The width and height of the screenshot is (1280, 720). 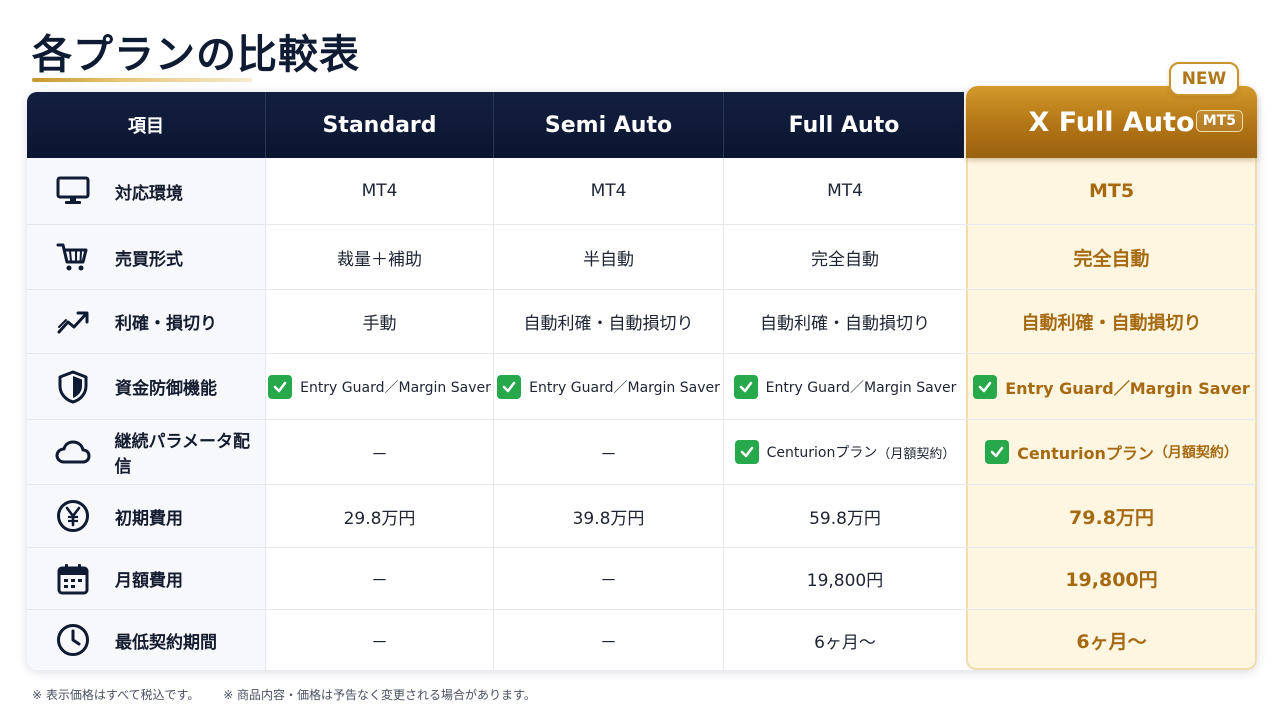 I want to click on table-row: 最低契約期間 － － 6ヶ月～ 6ヶ月～, so click(x=642, y=639).